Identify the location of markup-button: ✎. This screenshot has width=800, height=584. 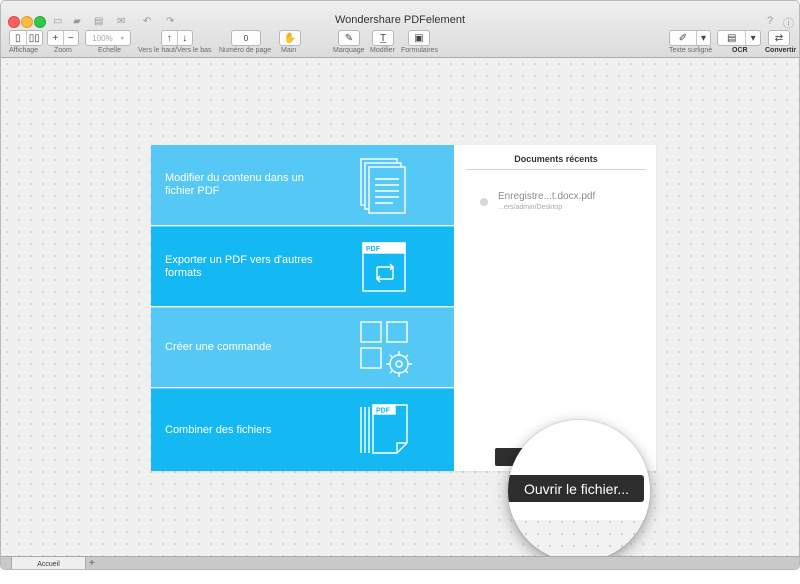
(349, 38).